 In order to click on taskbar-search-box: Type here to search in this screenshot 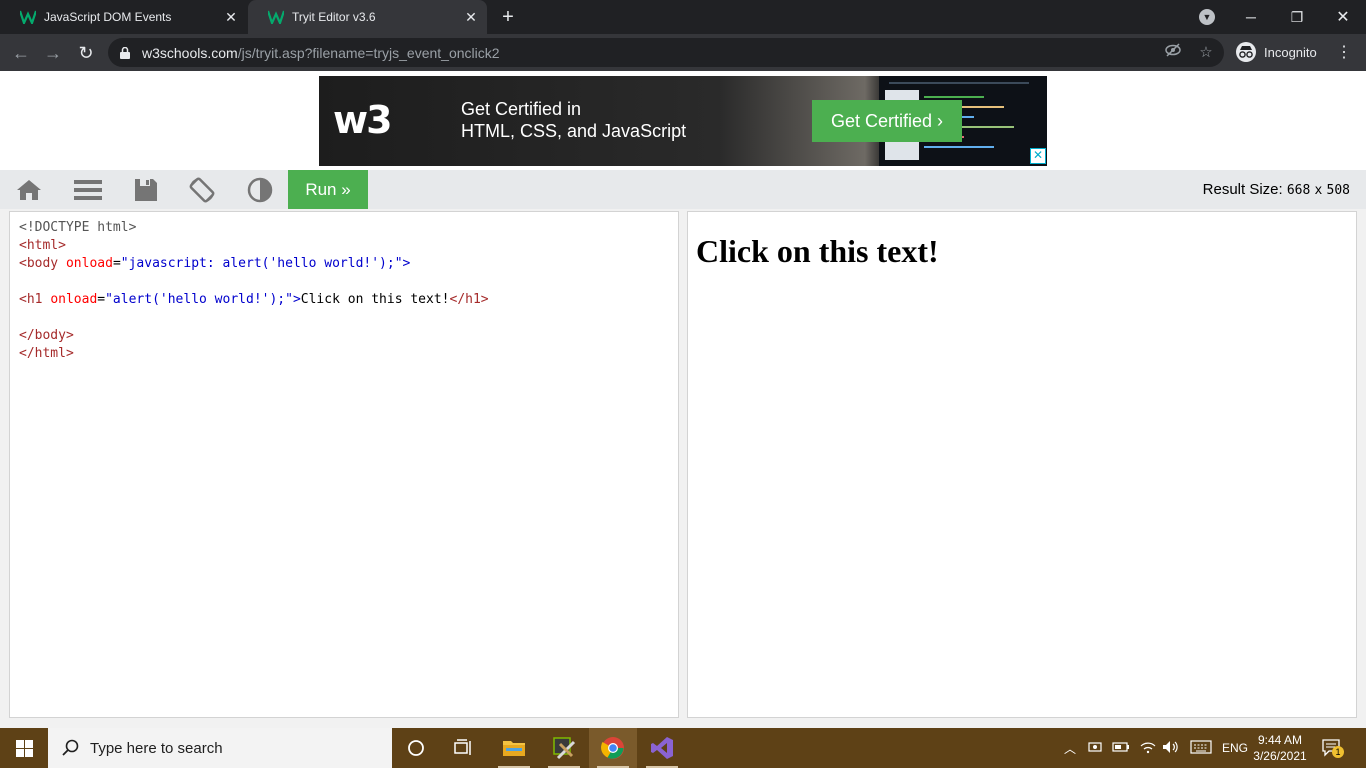, I will do `click(220, 748)`.